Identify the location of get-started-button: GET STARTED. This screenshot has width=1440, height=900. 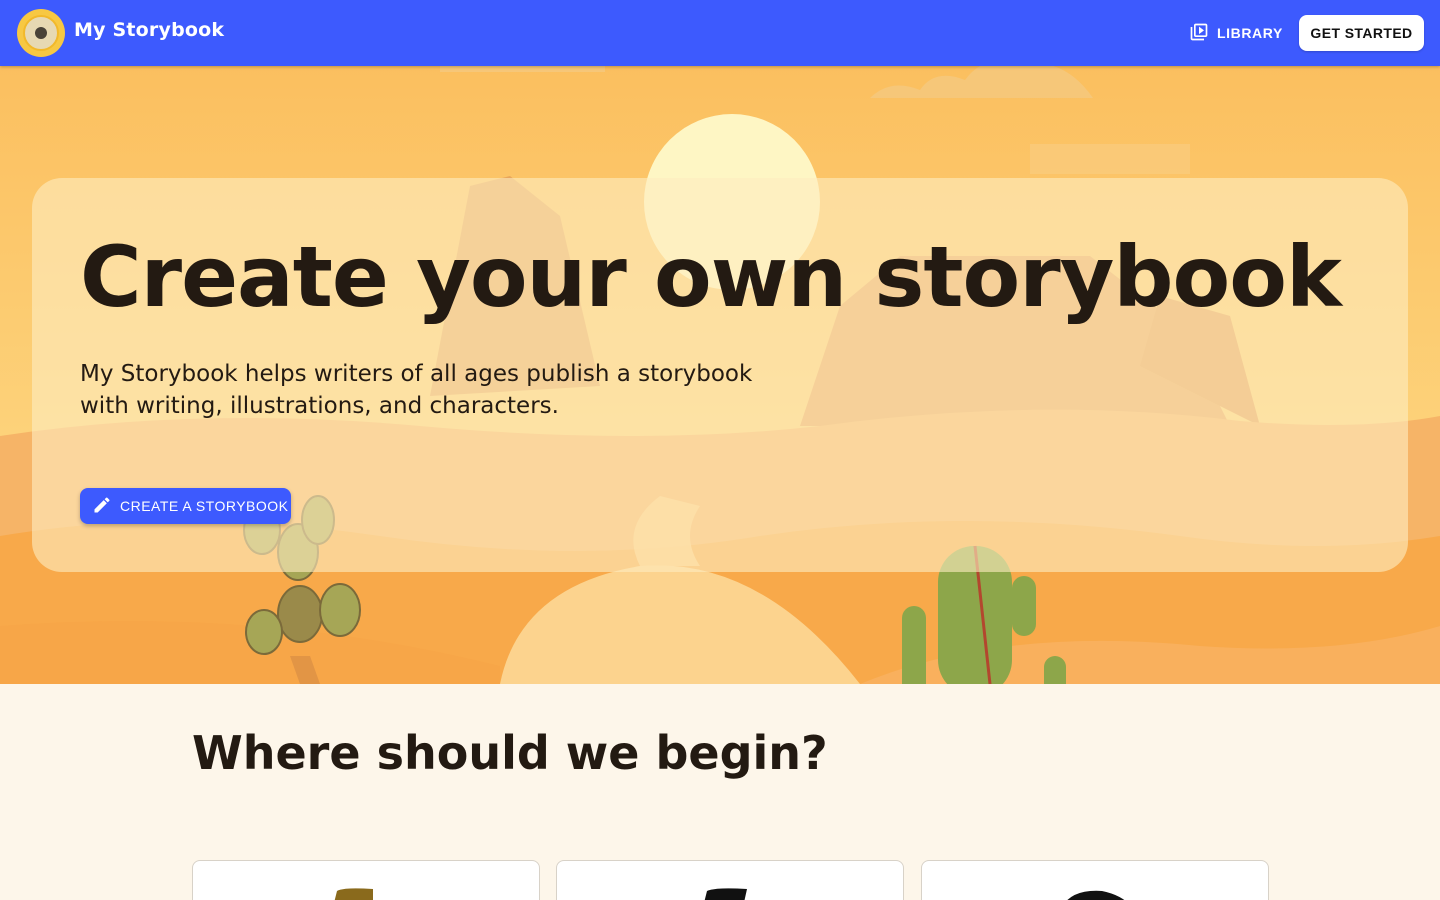
(1361, 33).